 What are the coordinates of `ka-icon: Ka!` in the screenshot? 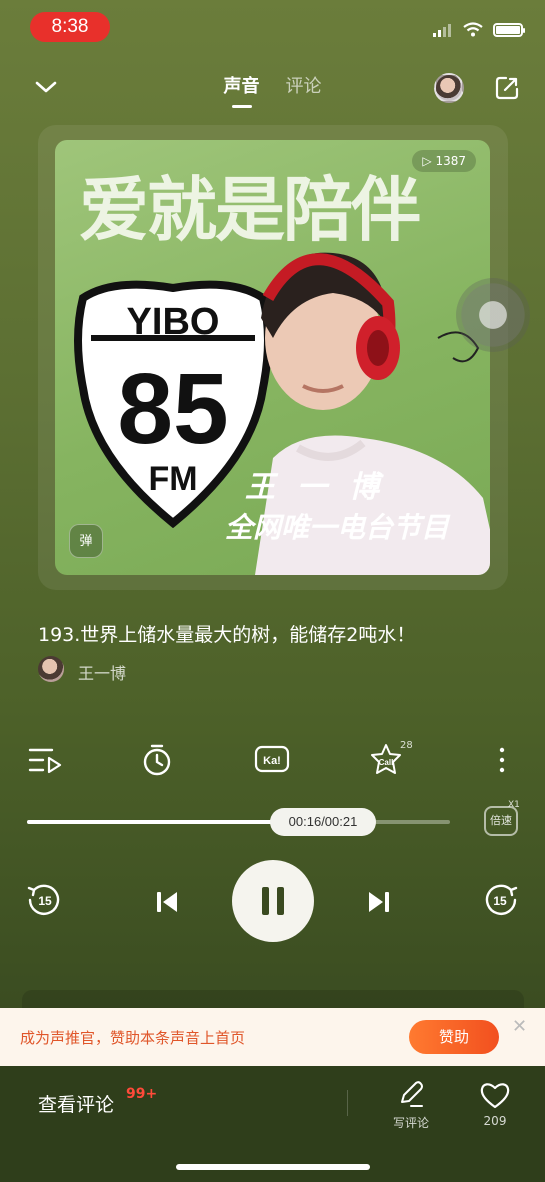 It's located at (272, 759).